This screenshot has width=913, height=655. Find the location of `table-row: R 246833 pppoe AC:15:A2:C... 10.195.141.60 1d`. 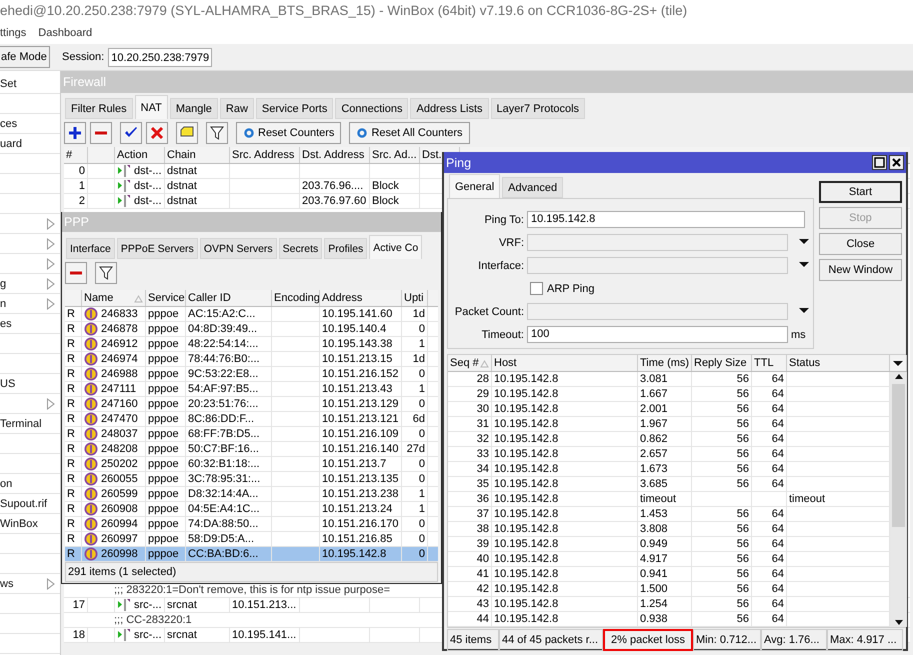

table-row: R 246833 pppoe AC:15:A2:C... 10.195.141.60 1d is located at coordinates (251, 314).